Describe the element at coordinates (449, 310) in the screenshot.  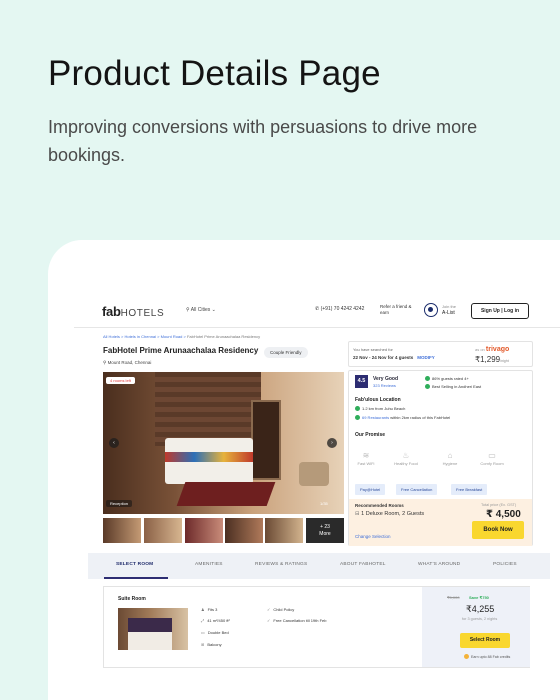
I see `alist-link: Join the A-List` at that location.